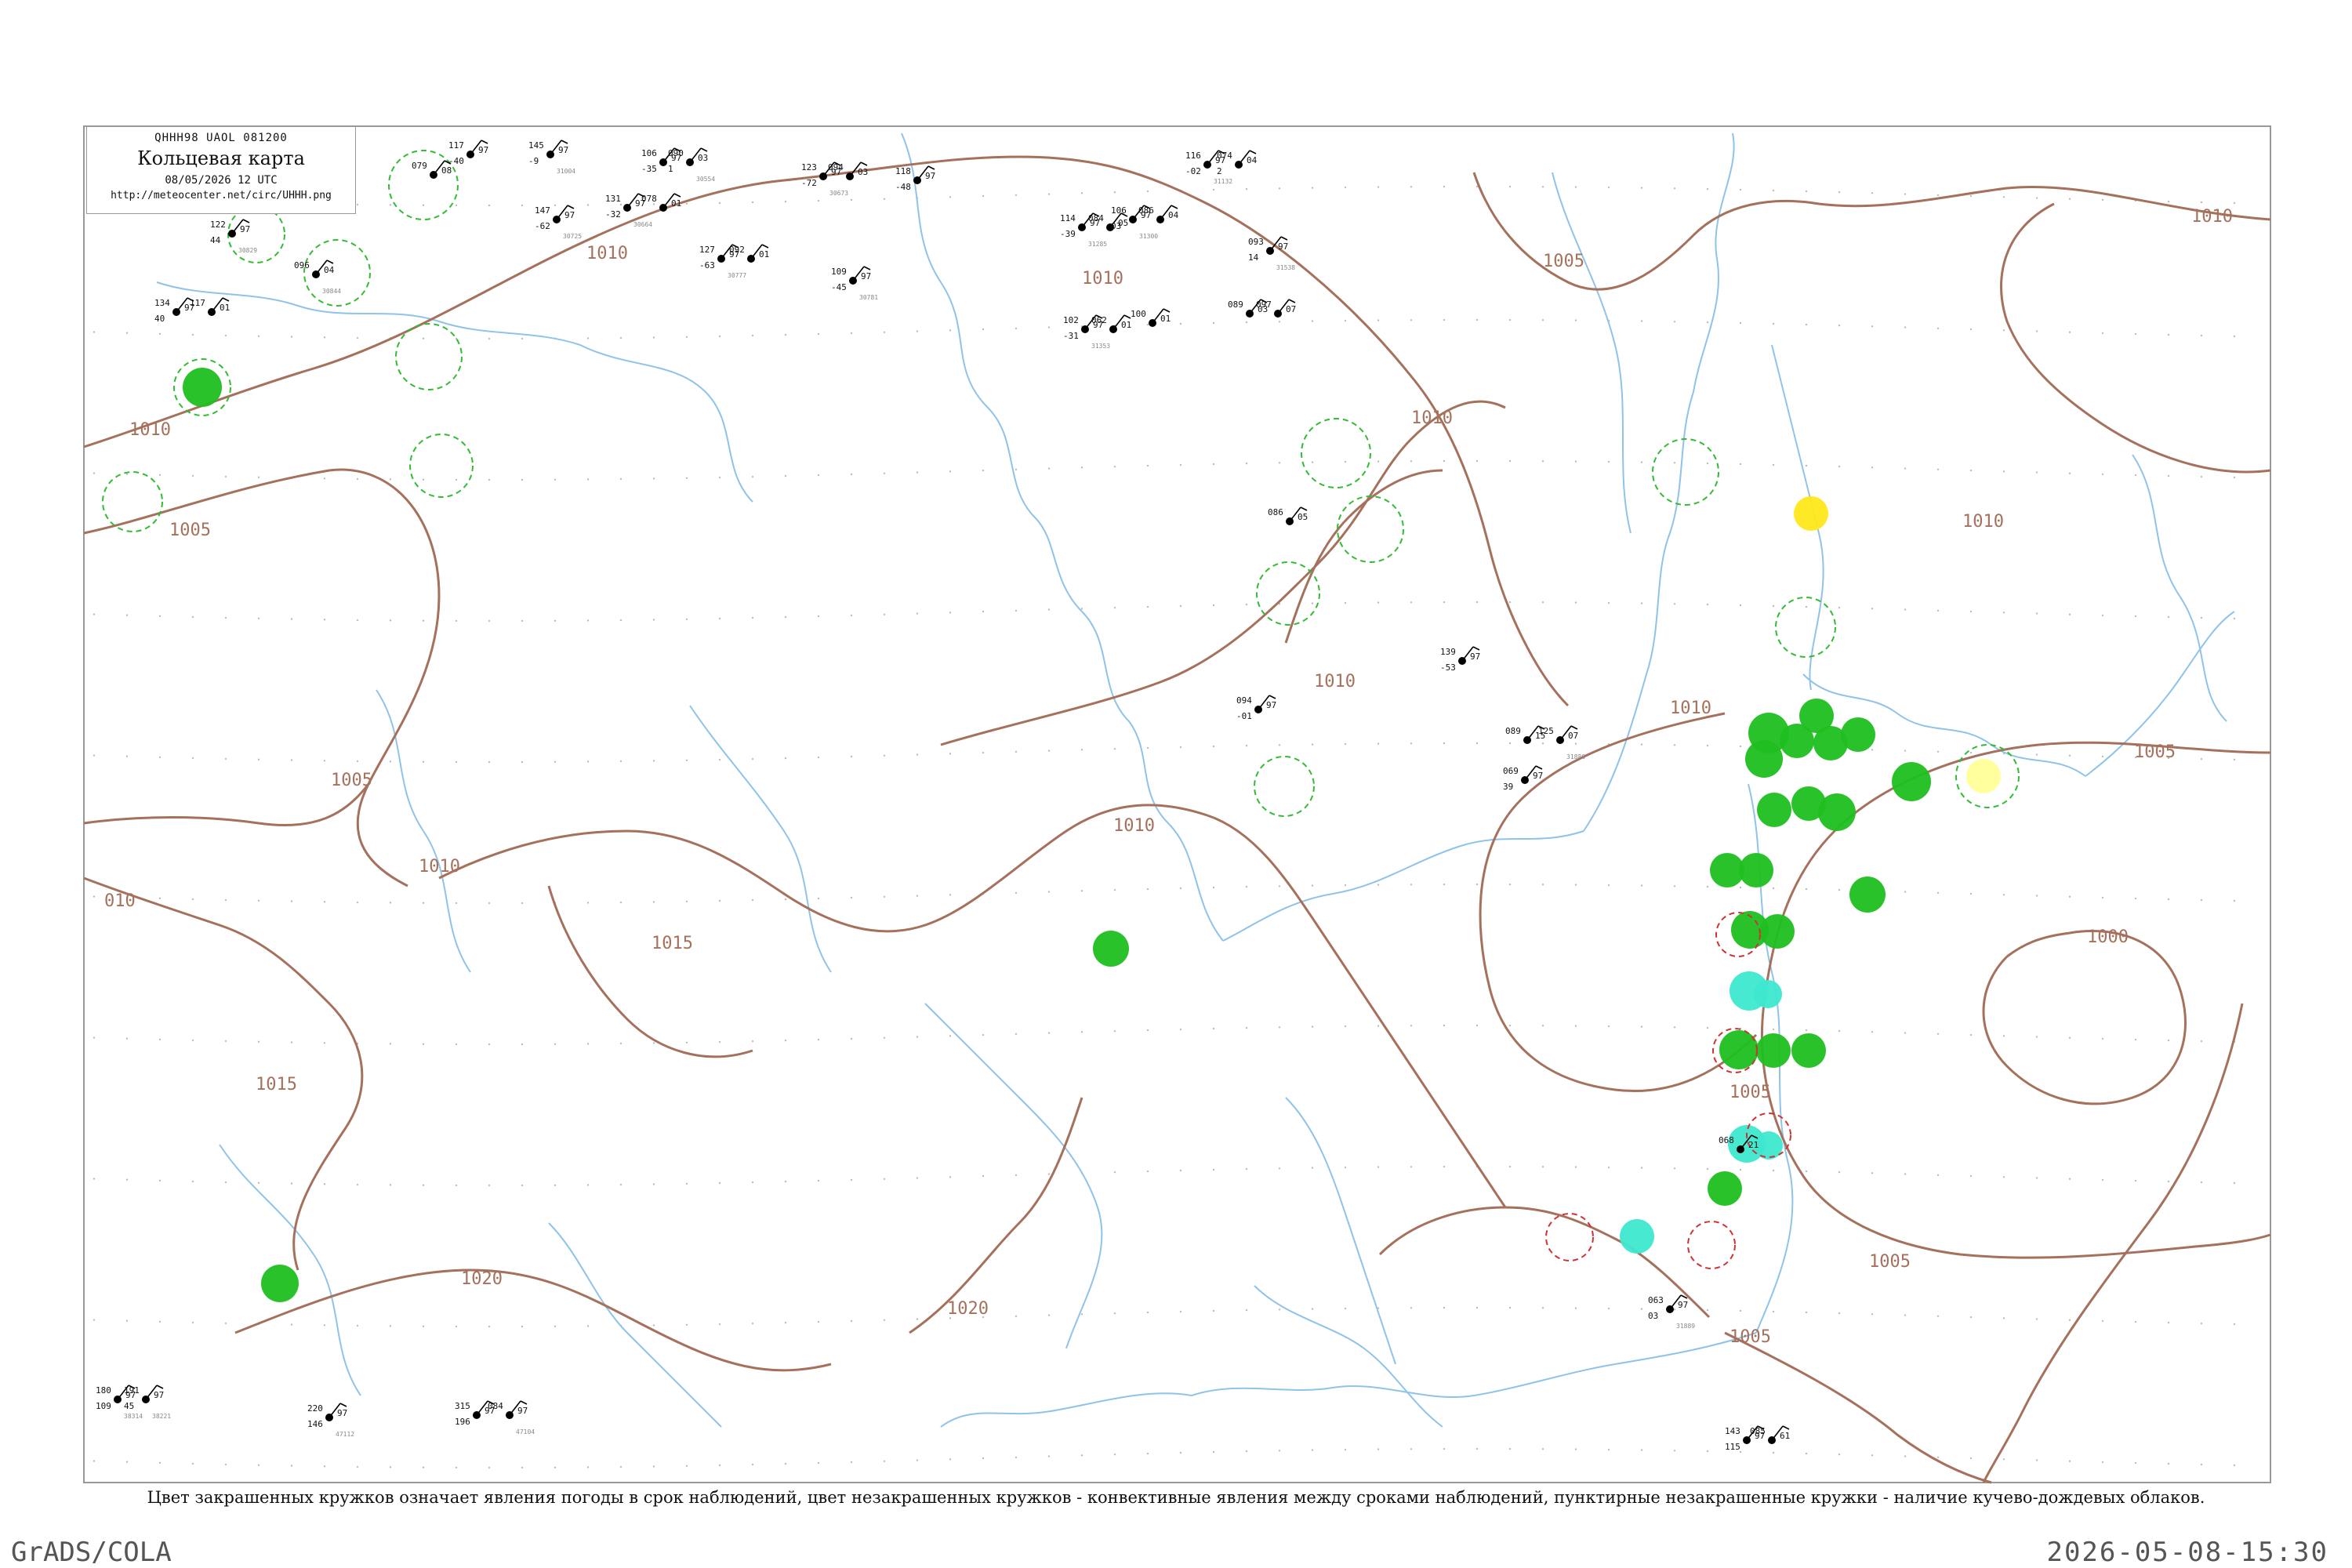 This screenshot has height=1568, width=2352. I want to click on station-pressure: 08, so click(446, 170).